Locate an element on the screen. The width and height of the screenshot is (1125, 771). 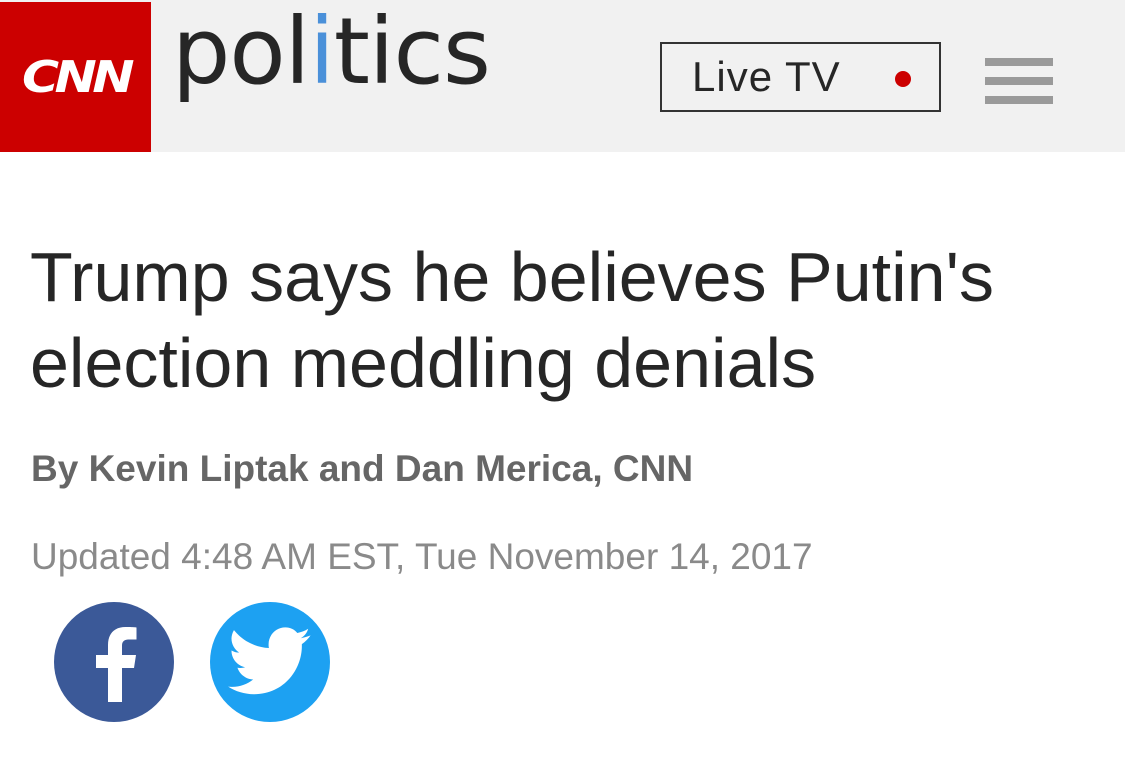
facebook-icon is located at coordinates (116, 664).